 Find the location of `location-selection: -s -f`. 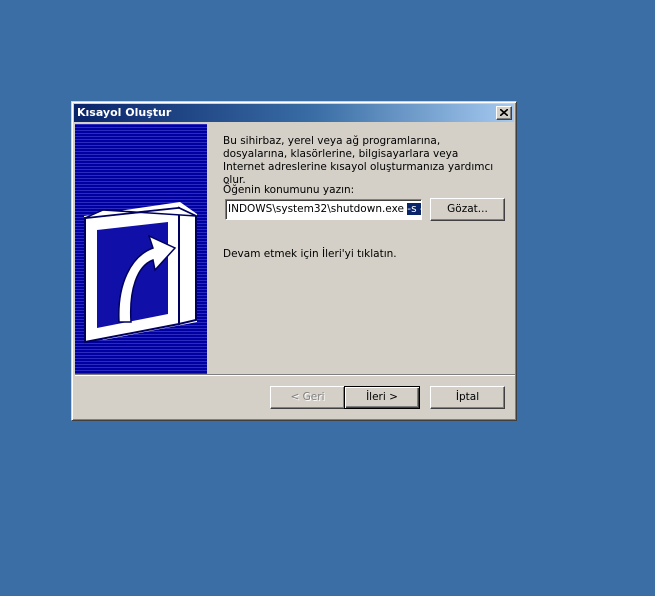

location-selection: -s -f is located at coordinates (414, 209).